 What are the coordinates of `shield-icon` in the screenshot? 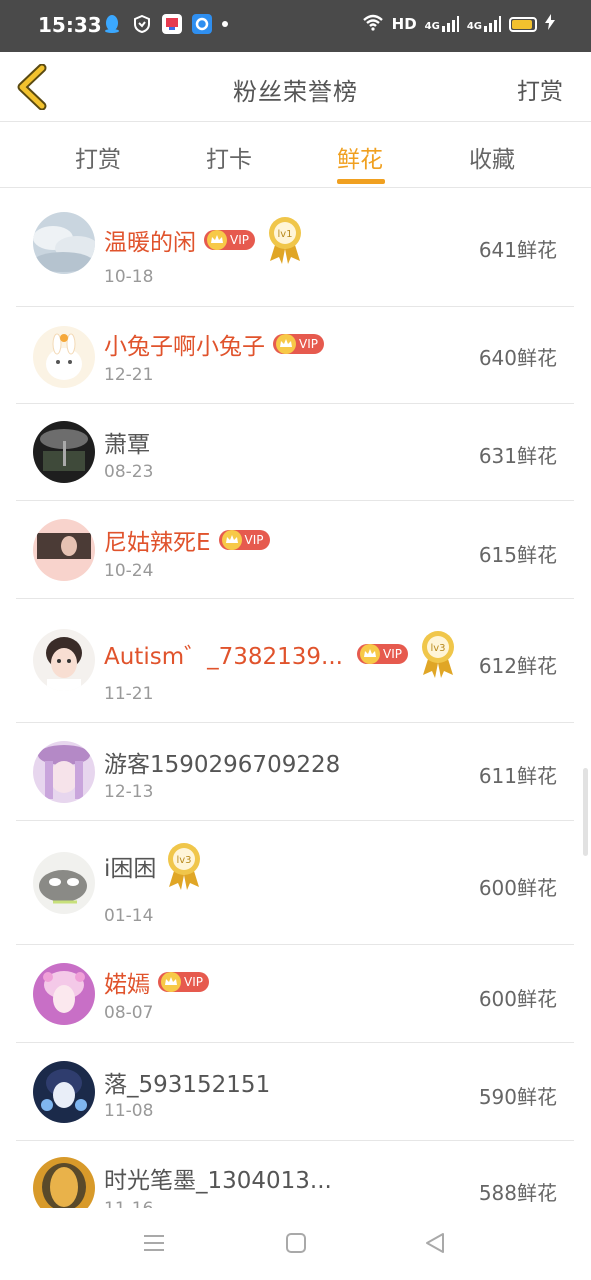 It's located at (142, 24).